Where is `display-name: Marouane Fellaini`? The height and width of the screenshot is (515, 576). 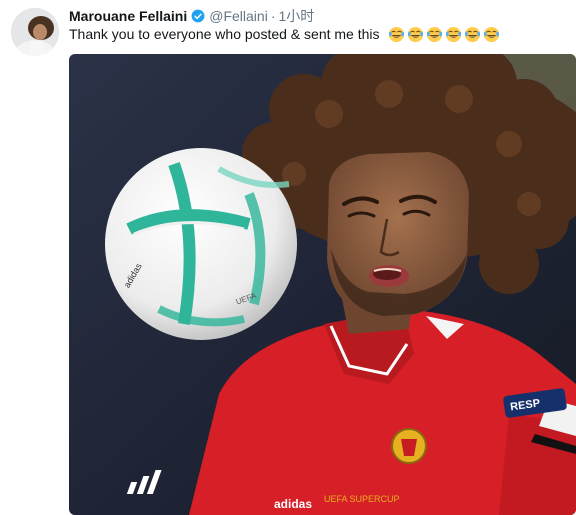
display-name: Marouane Fellaini is located at coordinates (128, 16).